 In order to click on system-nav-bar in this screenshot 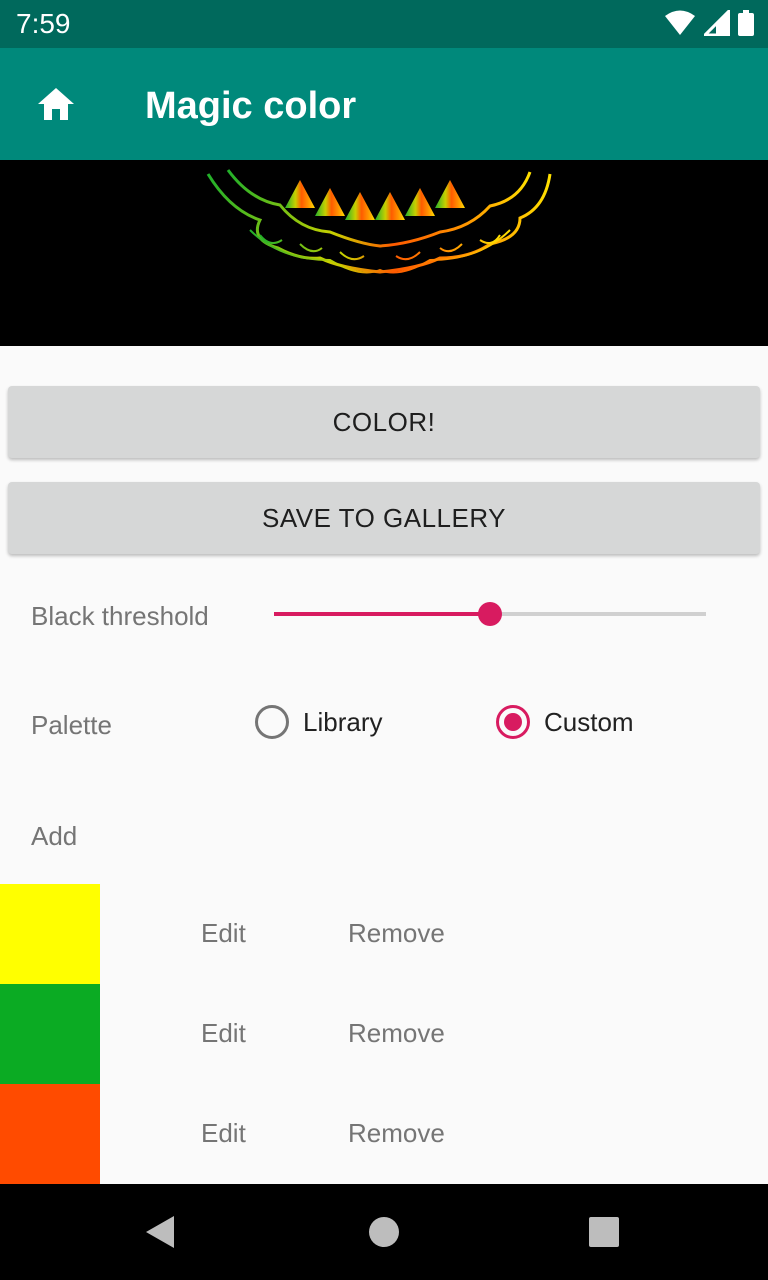, I will do `click(384, 1232)`.